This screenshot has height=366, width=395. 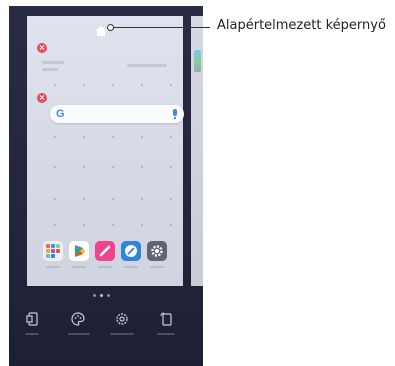 I want to click on pen-app-icon, so click(x=105, y=251).